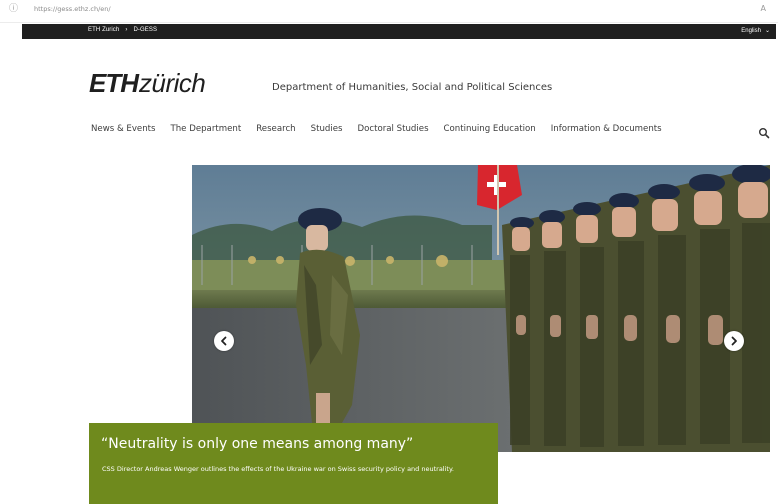  I want to click on top-bar: ETH Zurich › D-GESS English ⌄, so click(399, 31).